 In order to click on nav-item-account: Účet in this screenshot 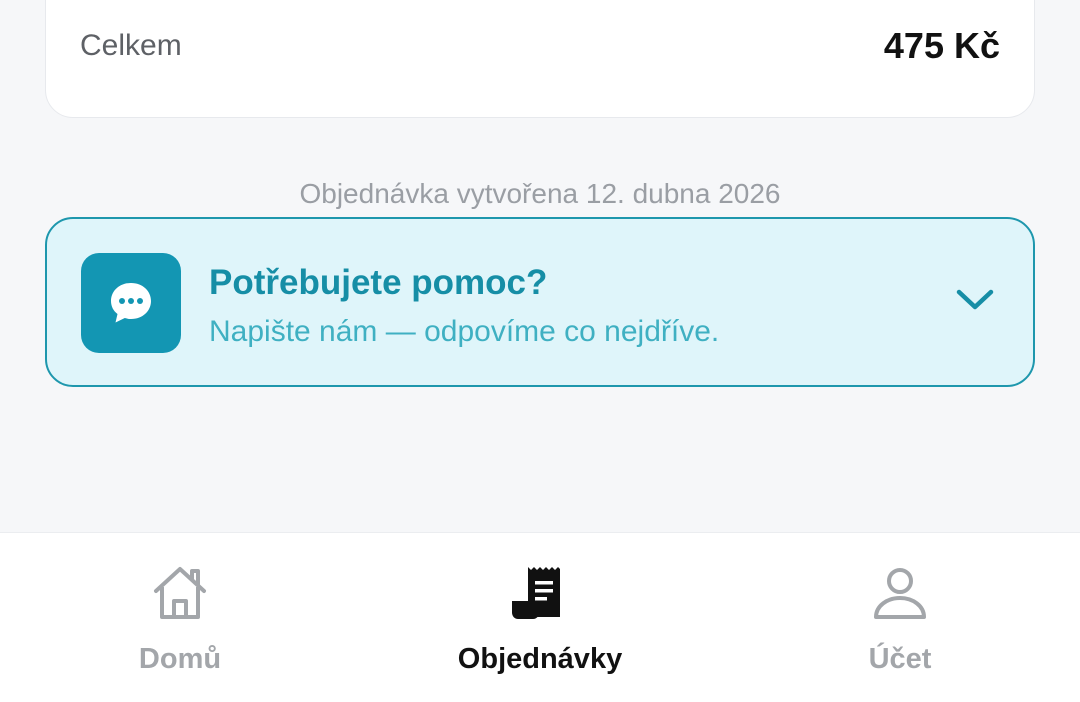, I will do `click(900, 617)`.